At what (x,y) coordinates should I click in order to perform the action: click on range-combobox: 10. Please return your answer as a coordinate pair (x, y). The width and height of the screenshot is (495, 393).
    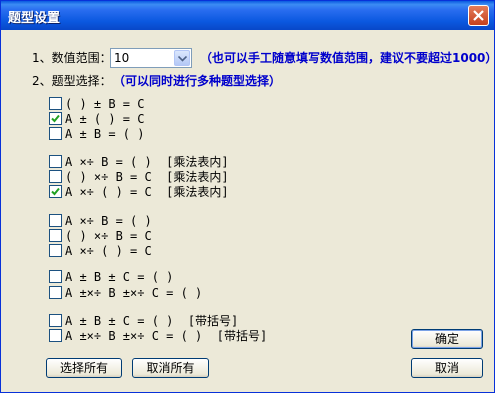
    Looking at the image, I should click on (151, 58).